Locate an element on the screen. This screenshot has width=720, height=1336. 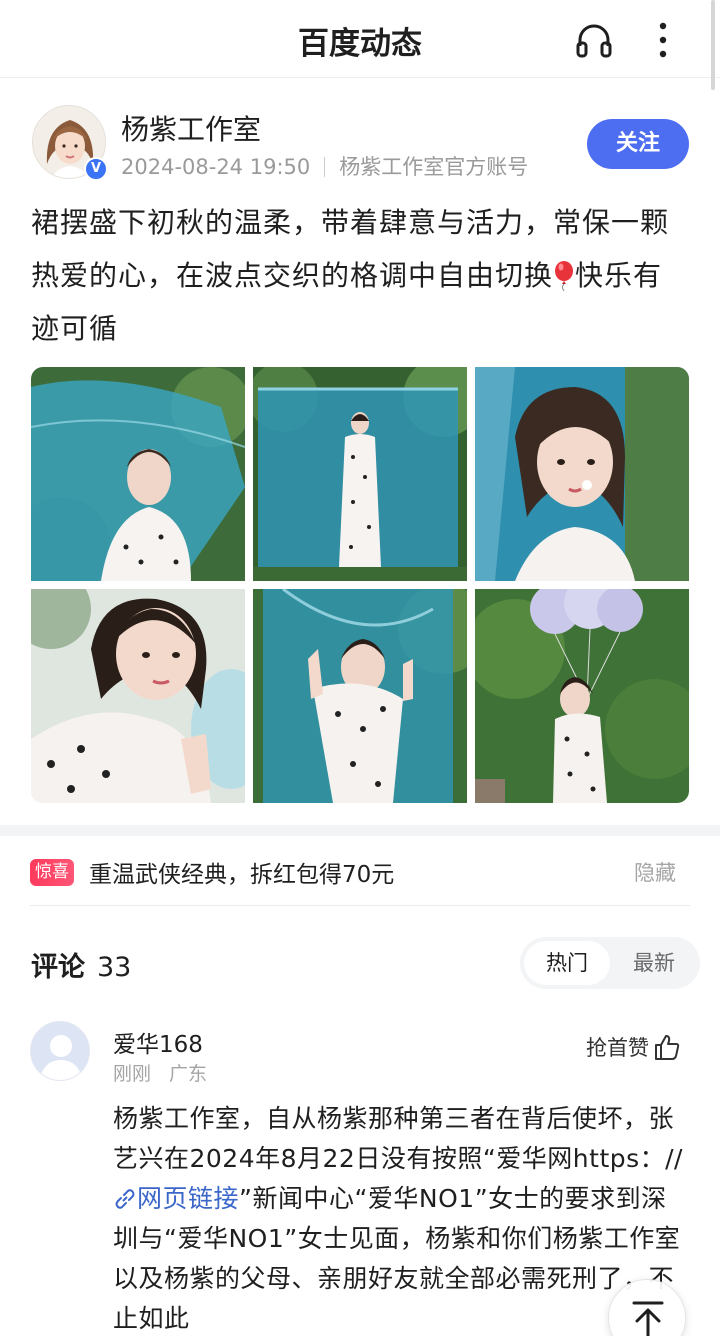
sort-new-tab: 最新 is located at coordinates (654, 963).